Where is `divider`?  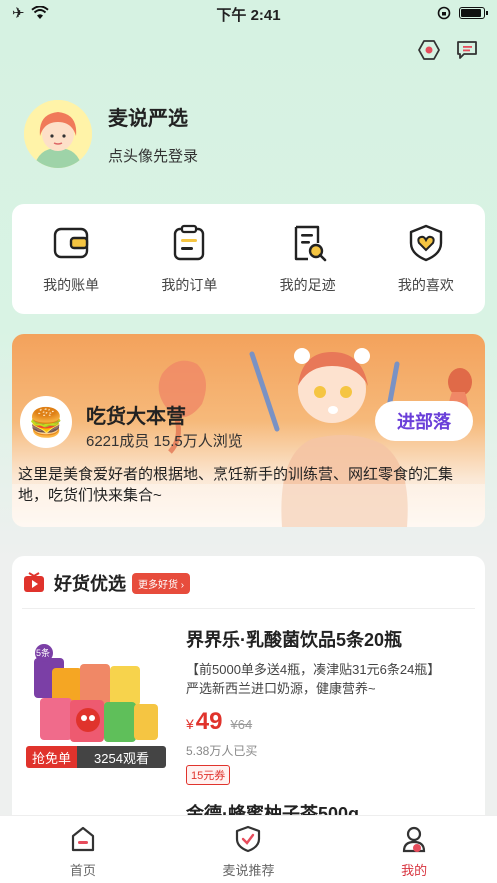 divider is located at coordinates (248, 608).